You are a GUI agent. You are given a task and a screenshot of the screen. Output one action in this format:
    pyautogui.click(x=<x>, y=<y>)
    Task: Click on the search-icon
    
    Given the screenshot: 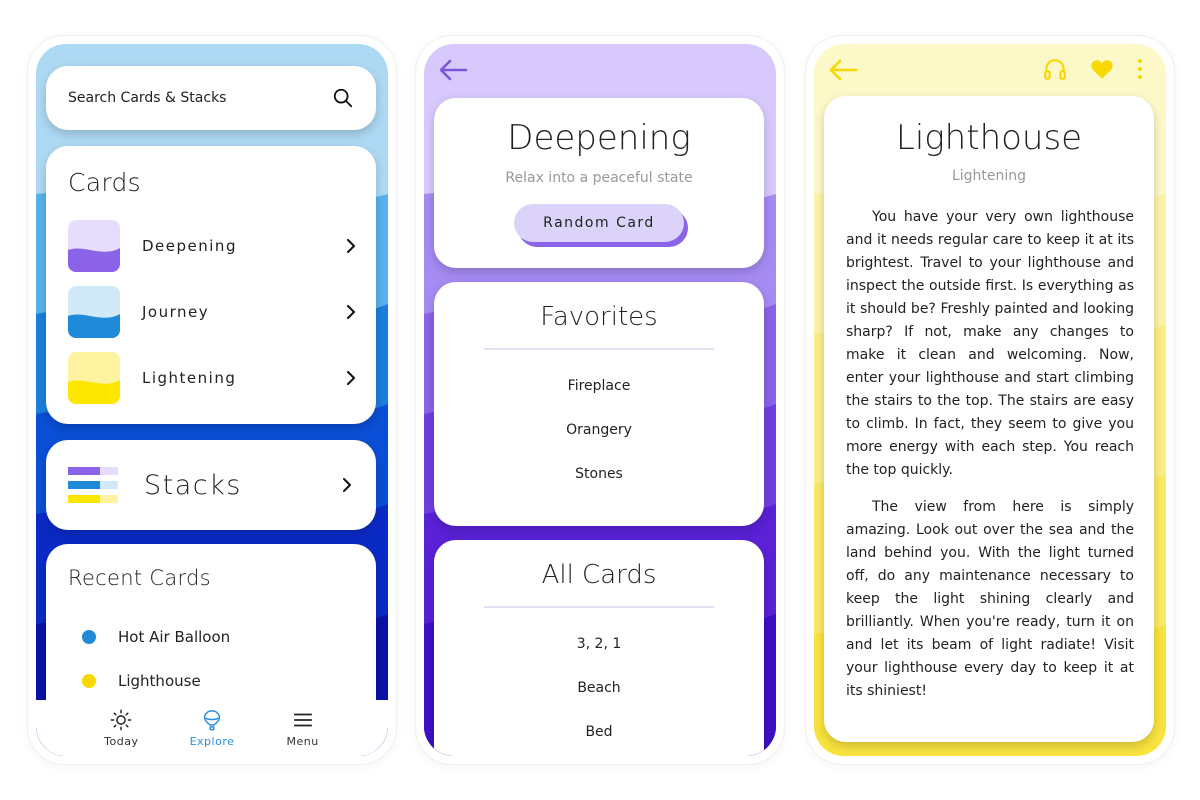 What is the action you would take?
    pyautogui.click(x=343, y=98)
    